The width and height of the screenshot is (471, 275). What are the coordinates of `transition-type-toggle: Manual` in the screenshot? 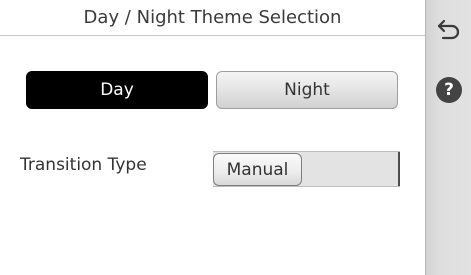 It's located at (306, 169).